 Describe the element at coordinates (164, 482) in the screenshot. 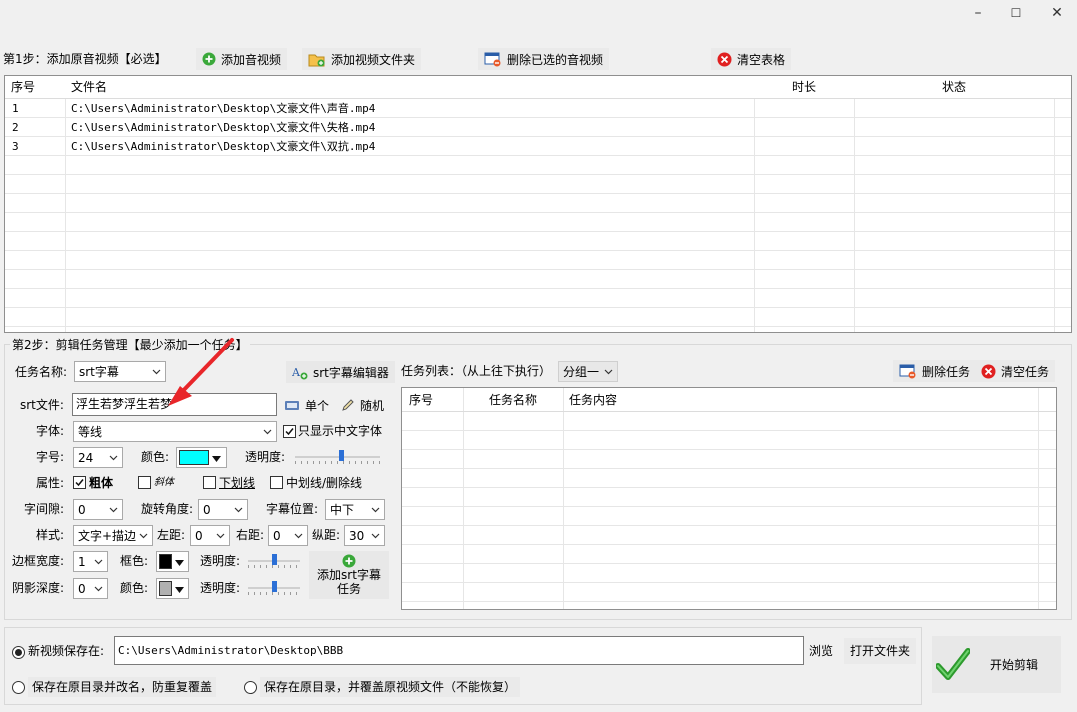

I see `italic-label: 斜体` at that location.